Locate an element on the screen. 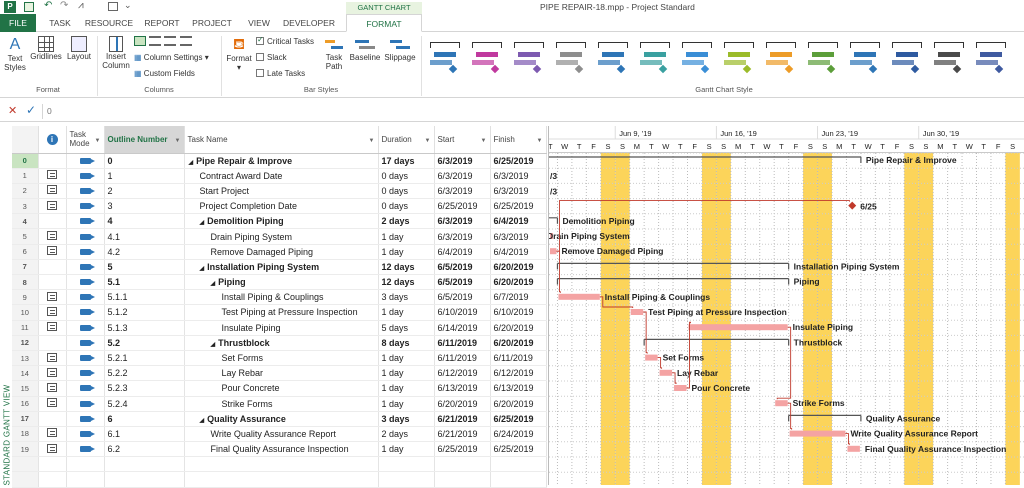  task-name-cell: ◢ Thrustblock is located at coordinates (281, 343).